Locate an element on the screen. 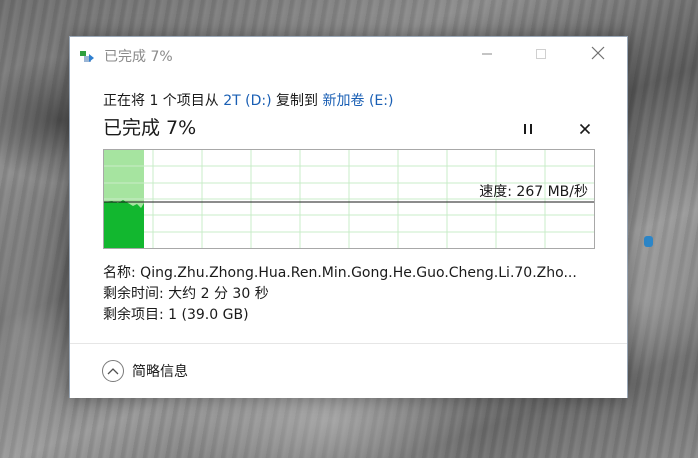 The image size is (698, 458). copy-progress-icon is located at coordinates (88, 56).